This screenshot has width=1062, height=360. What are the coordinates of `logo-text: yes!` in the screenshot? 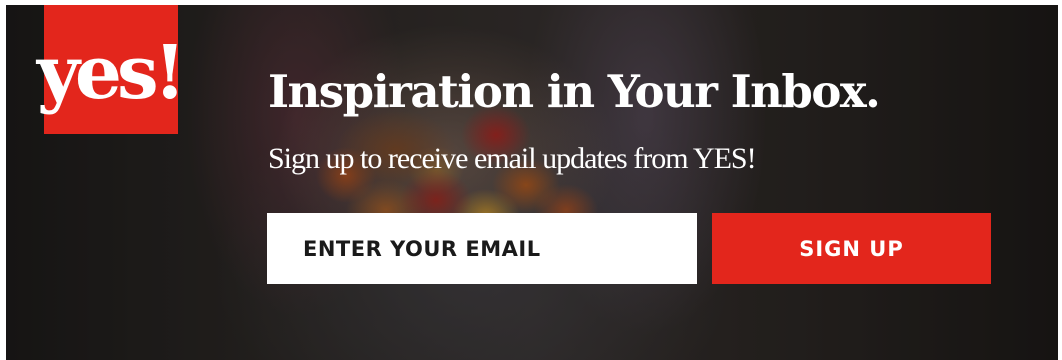 It's located at (111, 72).